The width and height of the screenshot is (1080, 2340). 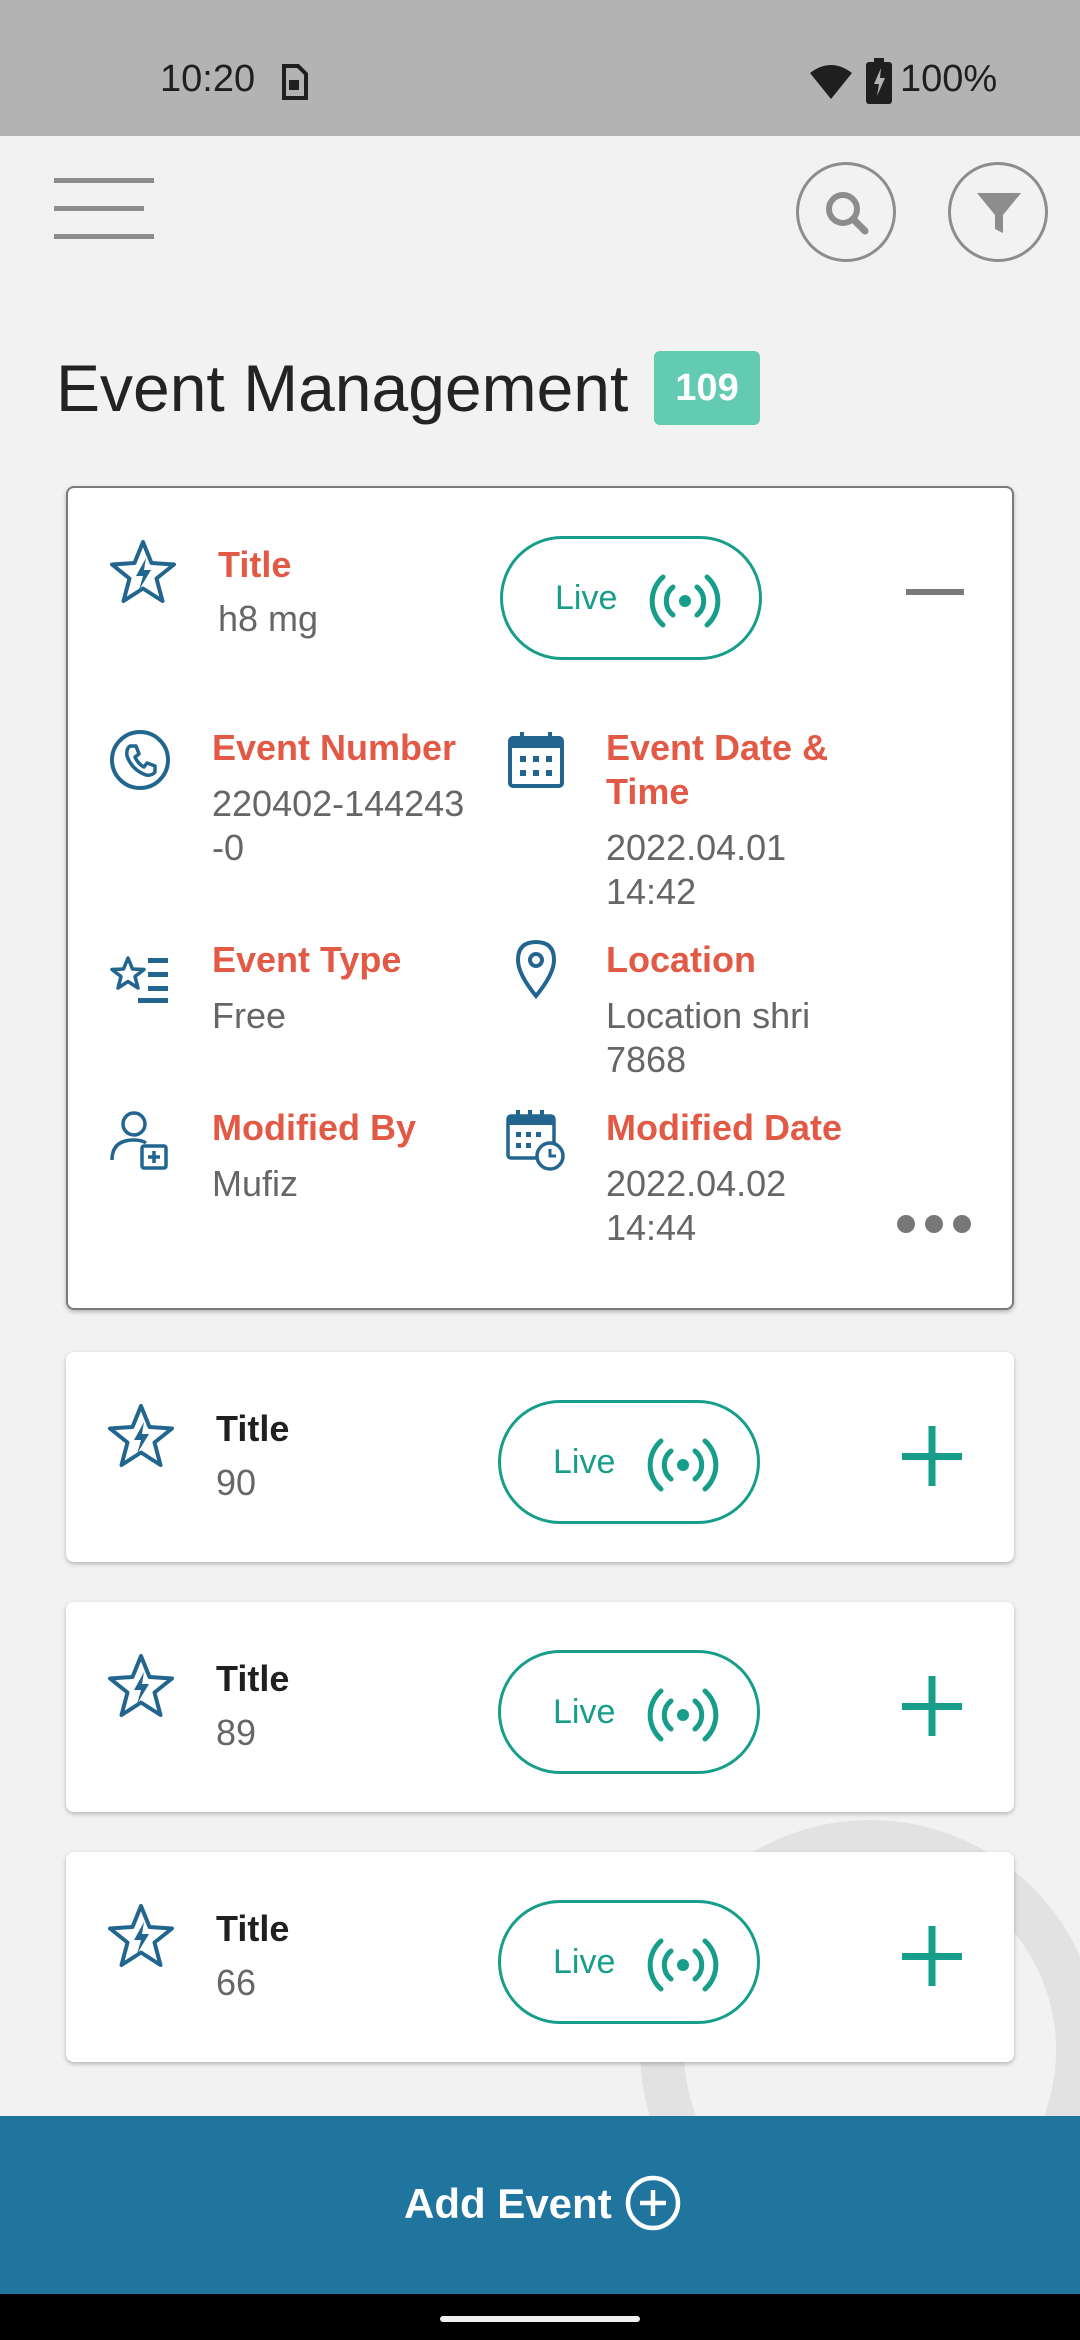 What do you see at coordinates (255, 1183) in the screenshot?
I see `modified-by-value: Mufiz` at bounding box center [255, 1183].